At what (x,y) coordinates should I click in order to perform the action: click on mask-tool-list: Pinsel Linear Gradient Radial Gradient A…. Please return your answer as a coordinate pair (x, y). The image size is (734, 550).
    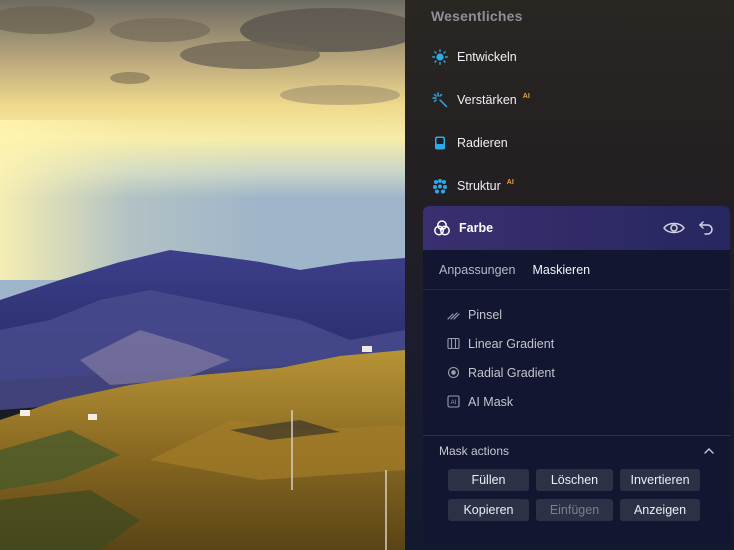
    Looking at the image, I should click on (576, 353).